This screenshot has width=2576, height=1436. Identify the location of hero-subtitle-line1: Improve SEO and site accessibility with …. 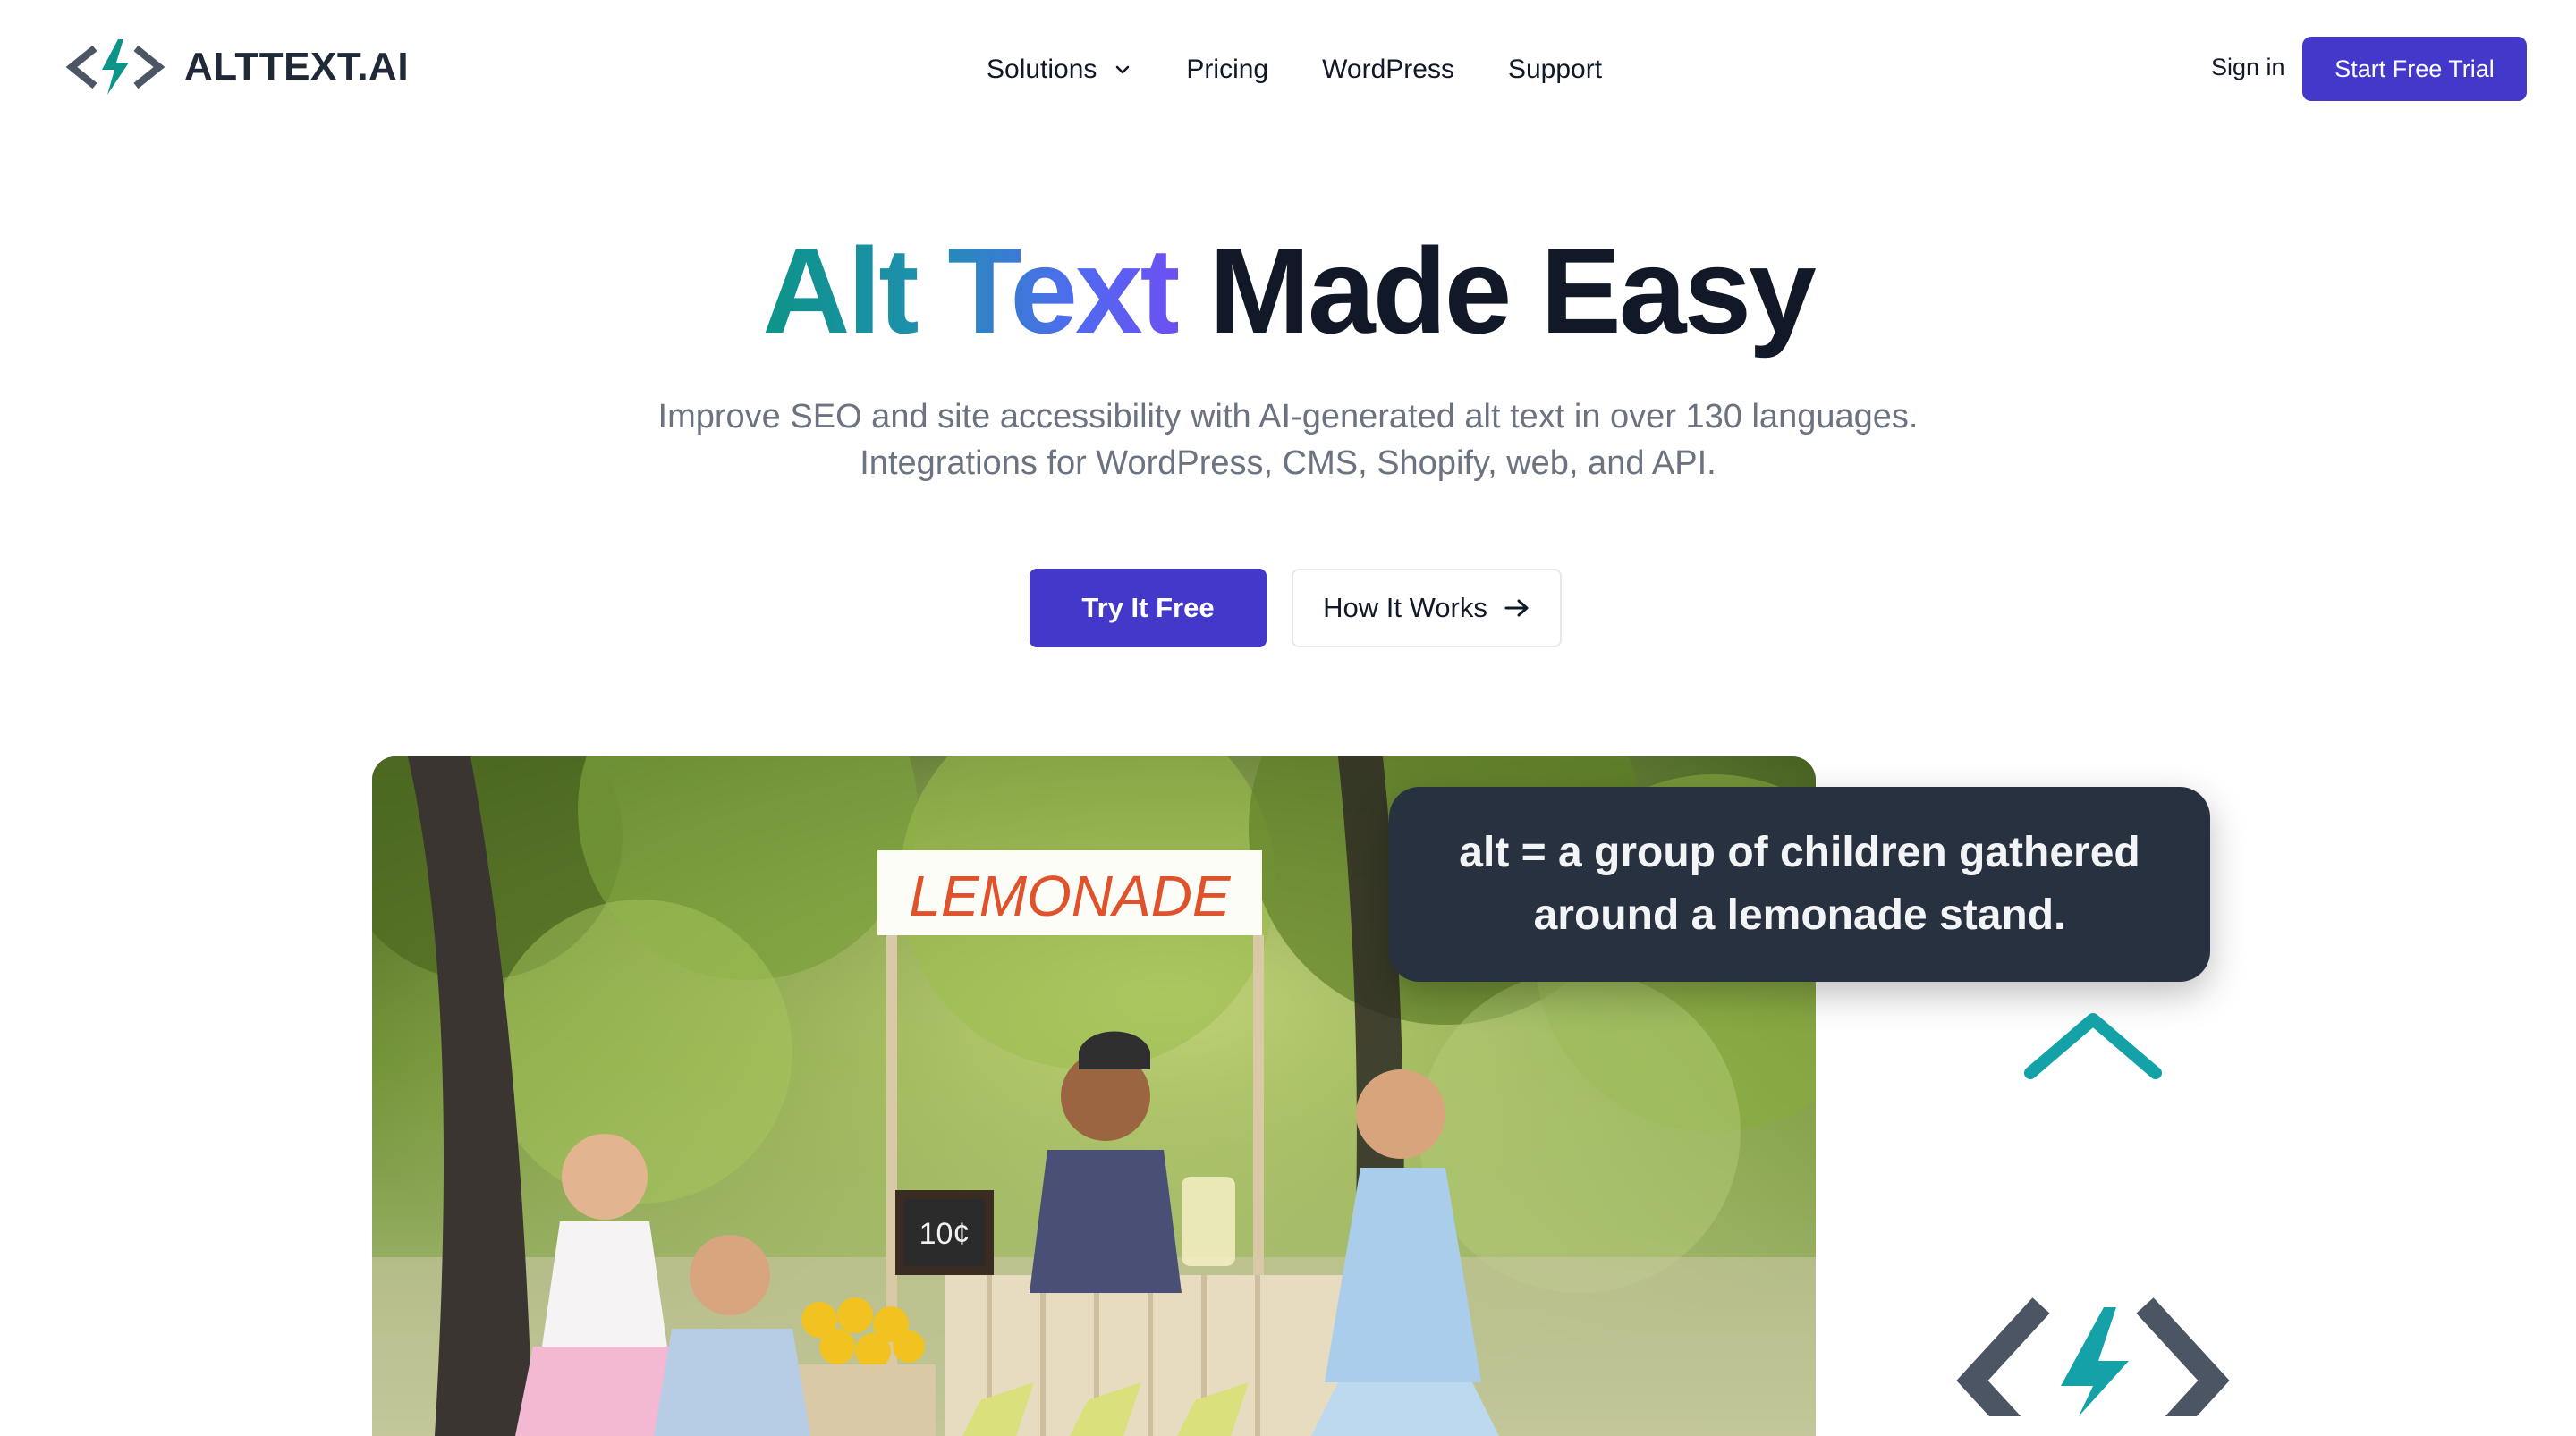
(1288, 416).